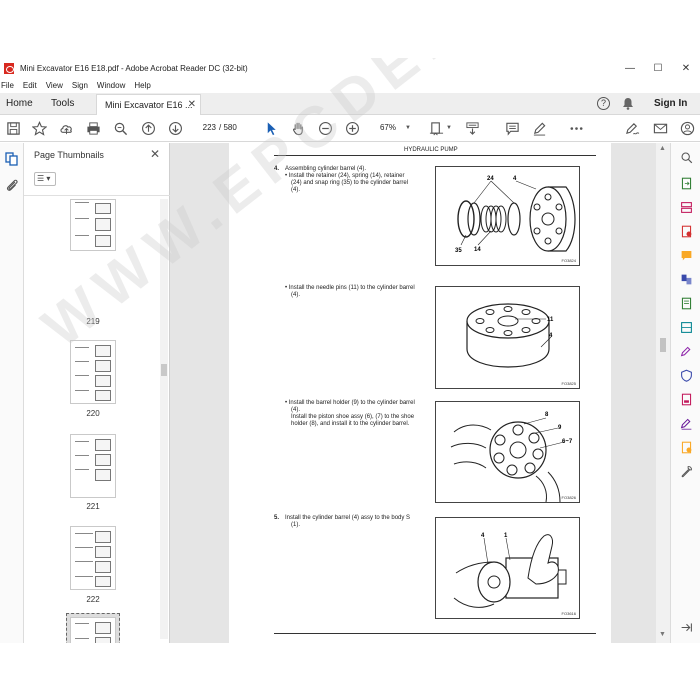 The height and width of the screenshot is (700, 700). I want to click on menu-bar: File Edit View Sign Window Help, so click(350, 85).